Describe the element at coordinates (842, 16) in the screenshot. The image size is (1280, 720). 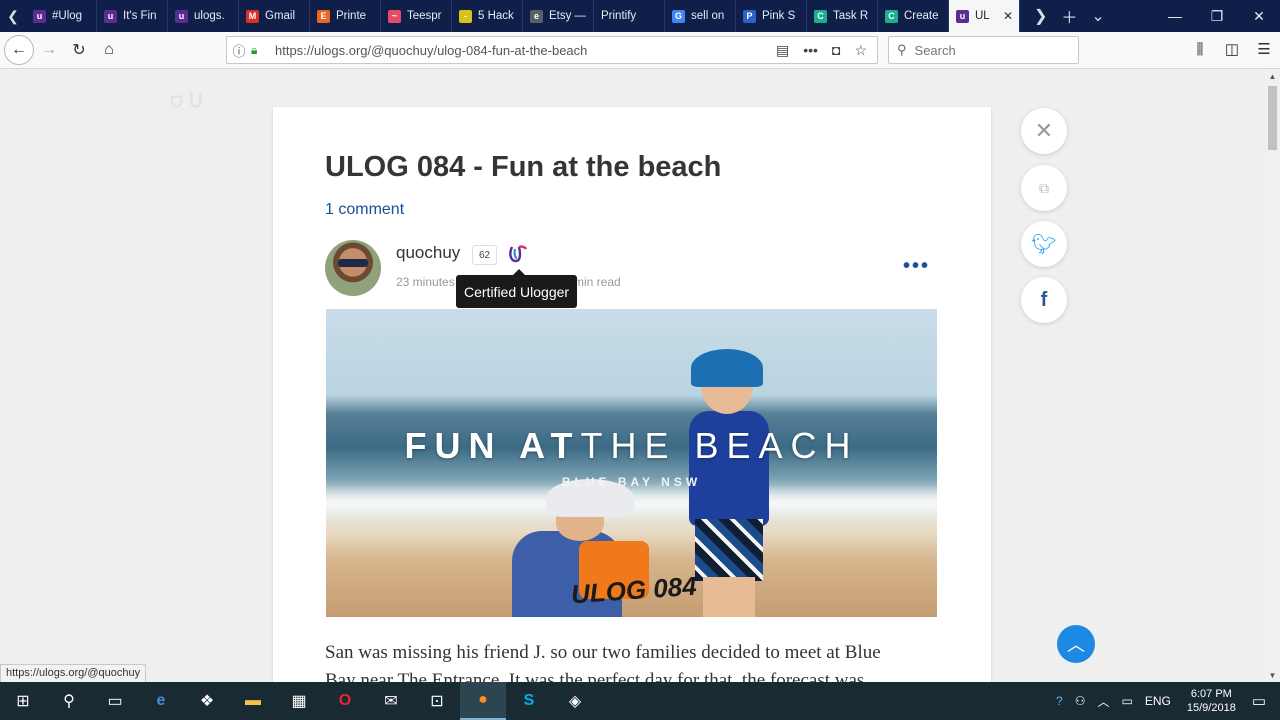
I see `tab: C Task R` at that location.